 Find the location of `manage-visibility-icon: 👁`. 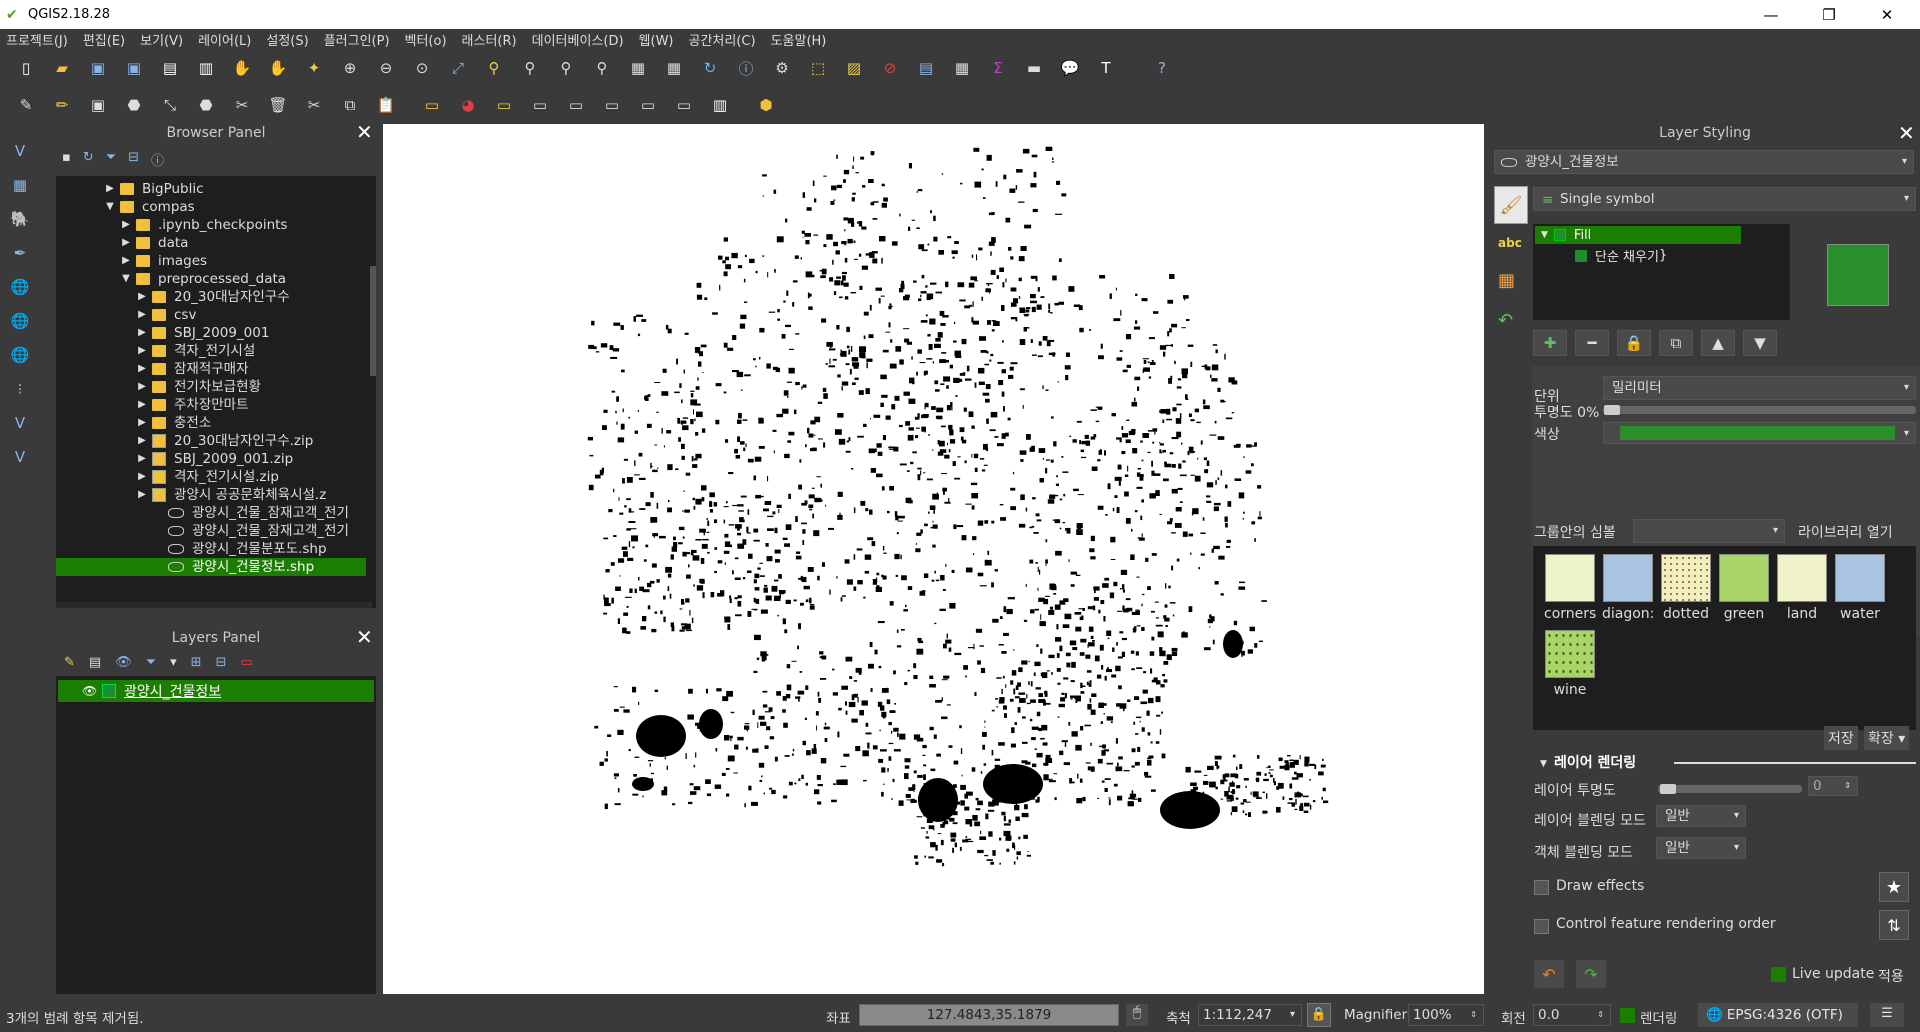

manage-visibility-icon: 👁 is located at coordinates (123, 662).